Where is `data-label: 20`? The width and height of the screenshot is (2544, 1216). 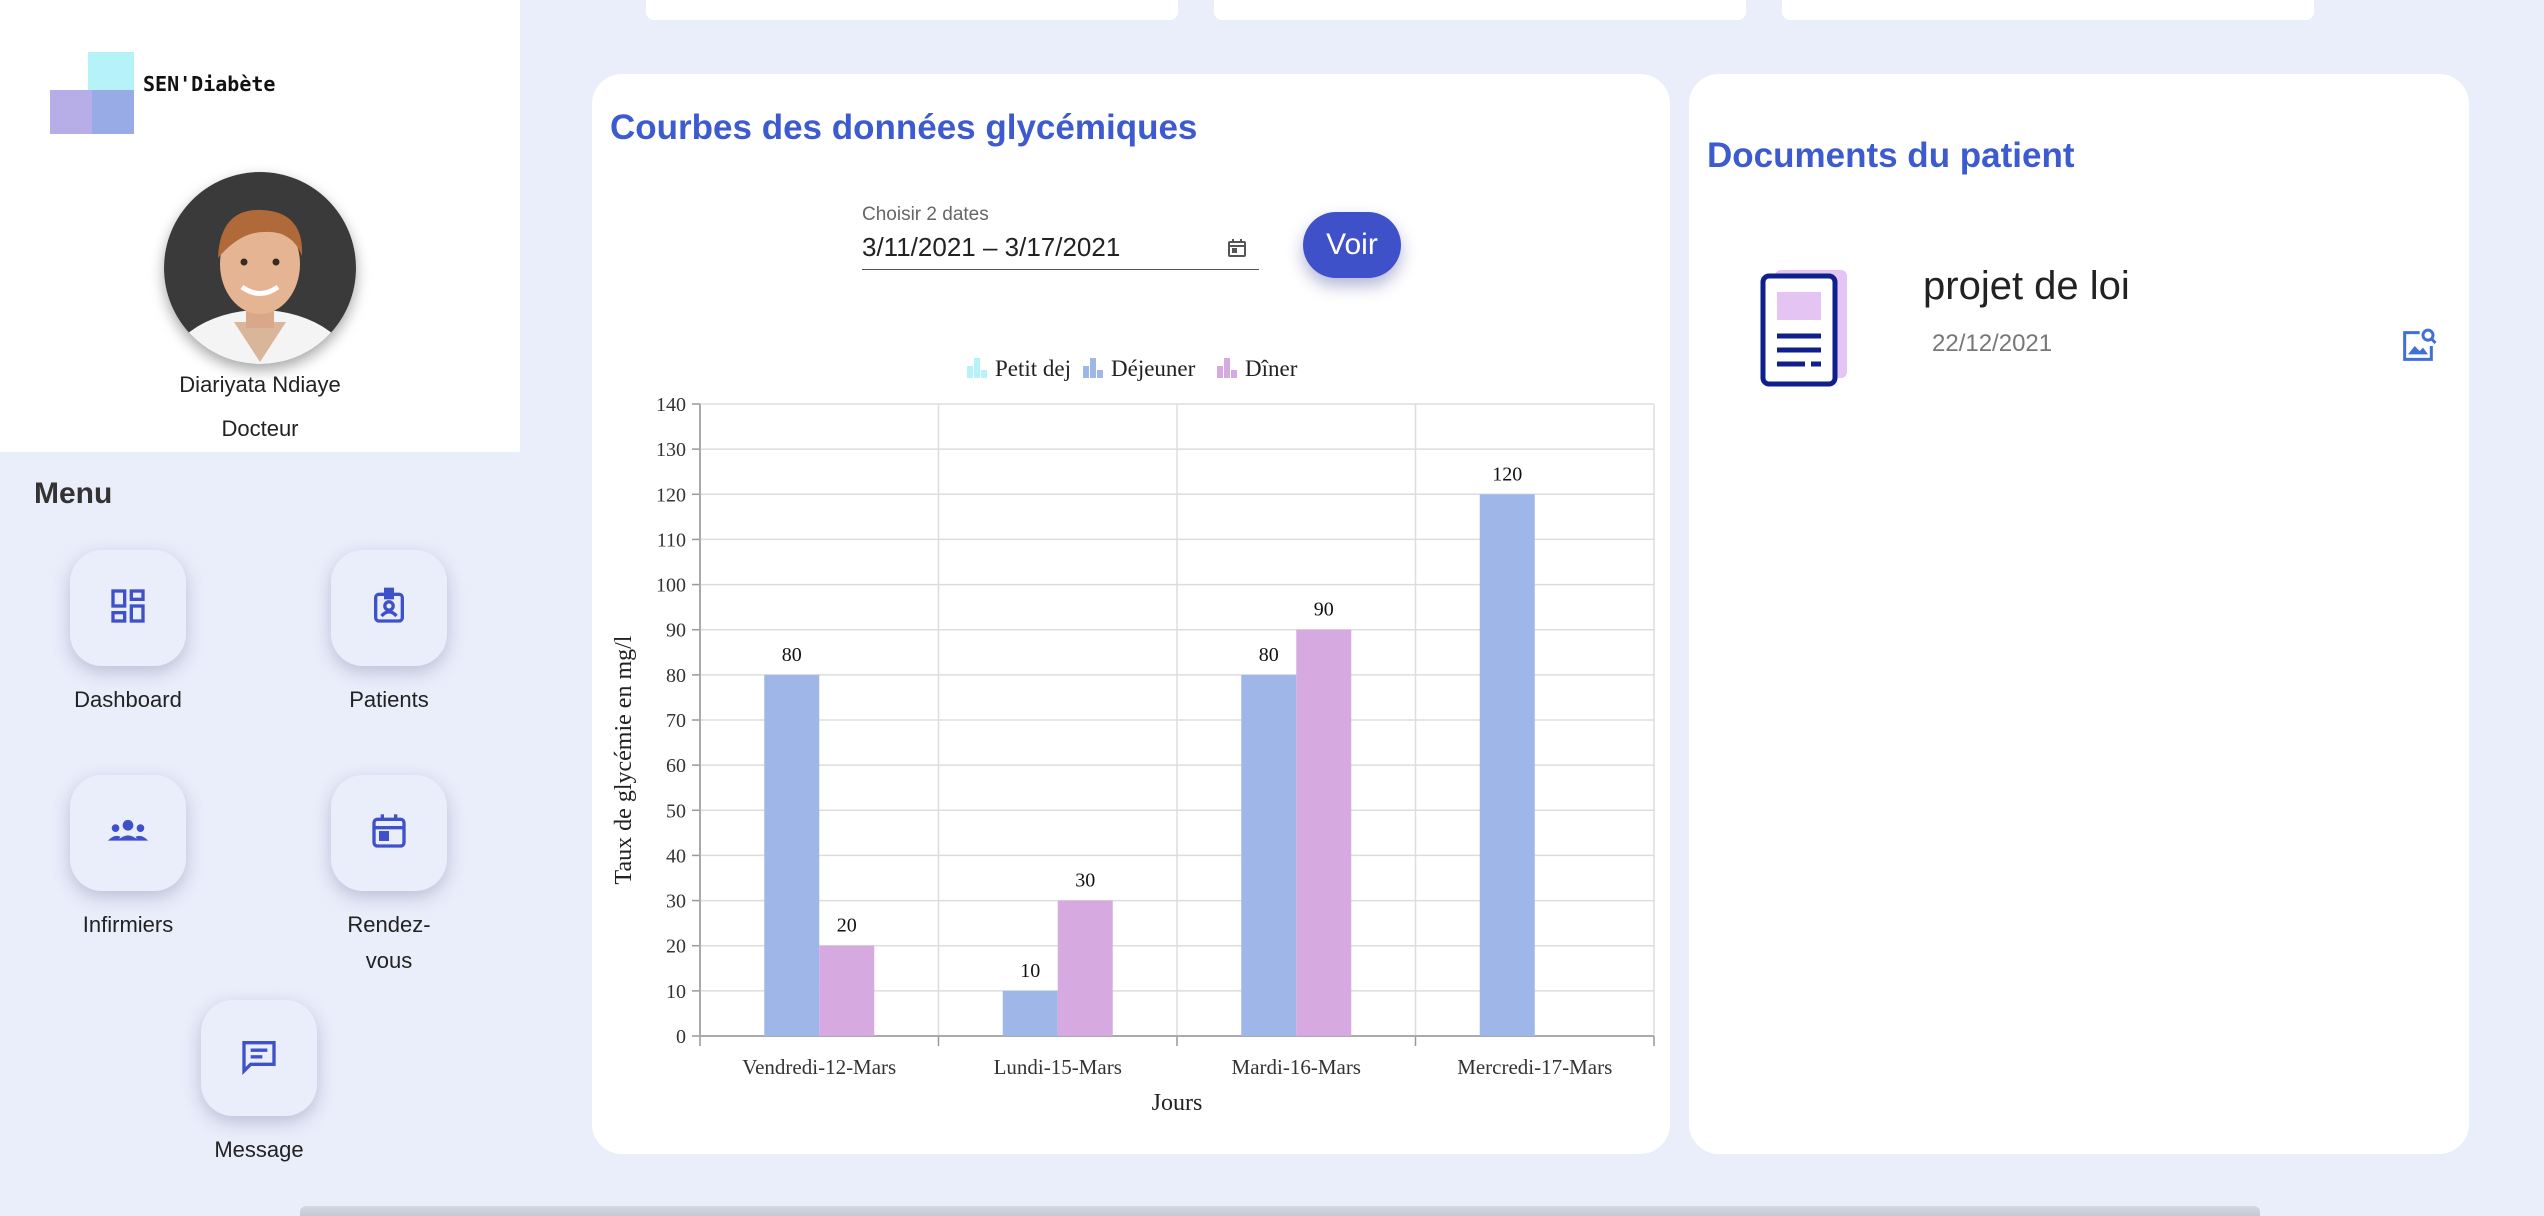
data-label: 20 is located at coordinates (847, 926).